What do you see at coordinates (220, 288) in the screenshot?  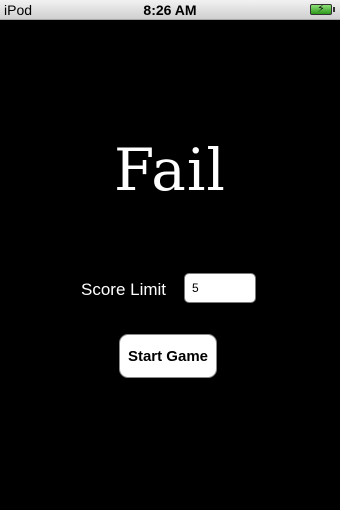 I see `score-limit-input` at bounding box center [220, 288].